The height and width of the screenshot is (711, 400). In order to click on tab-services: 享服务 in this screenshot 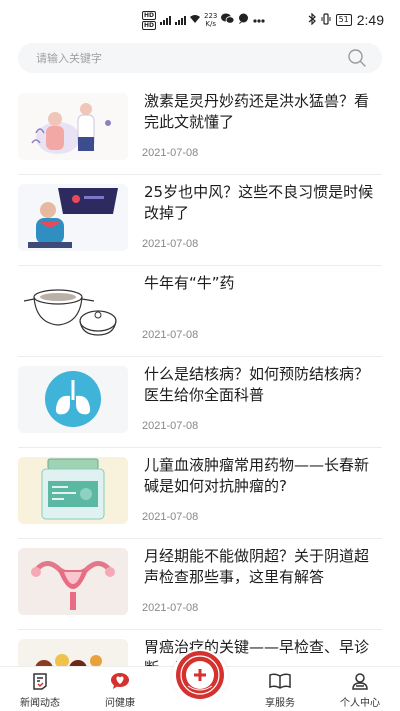, I will do `click(280, 689)`.